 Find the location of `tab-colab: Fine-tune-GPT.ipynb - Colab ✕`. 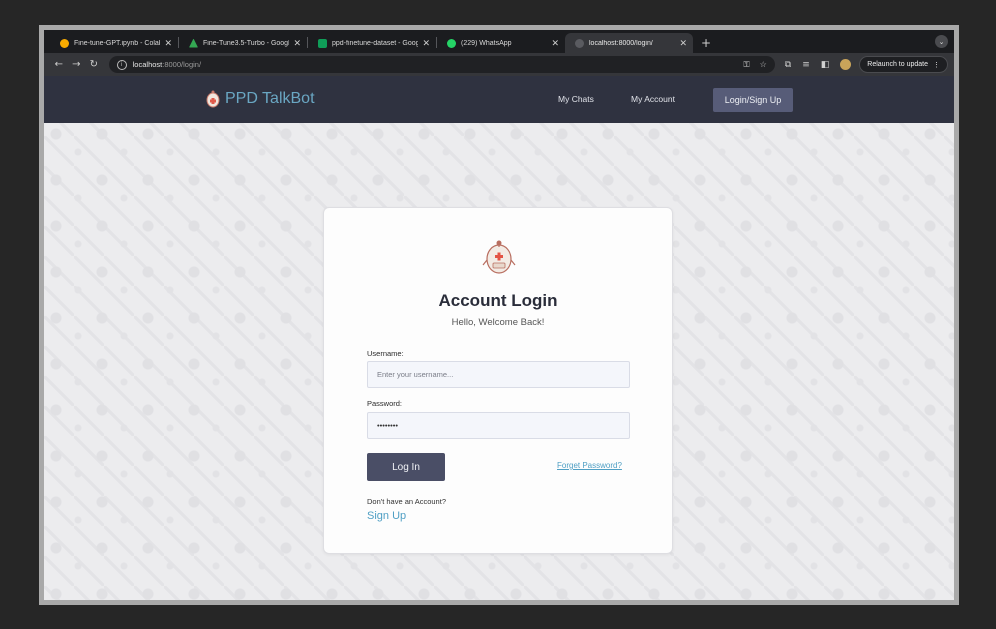

tab-colab: Fine-tune-GPT.ipynb - Colab ✕ is located at coordinates (114, 43).